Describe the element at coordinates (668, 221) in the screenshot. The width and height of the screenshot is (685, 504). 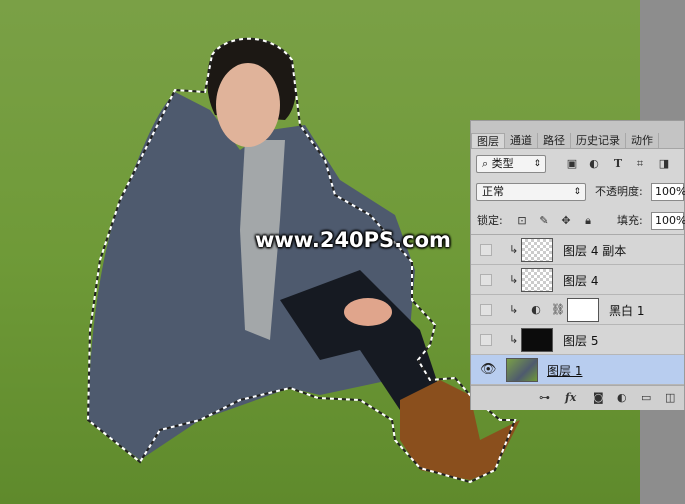
I see `fill-input: 100%` at that location.